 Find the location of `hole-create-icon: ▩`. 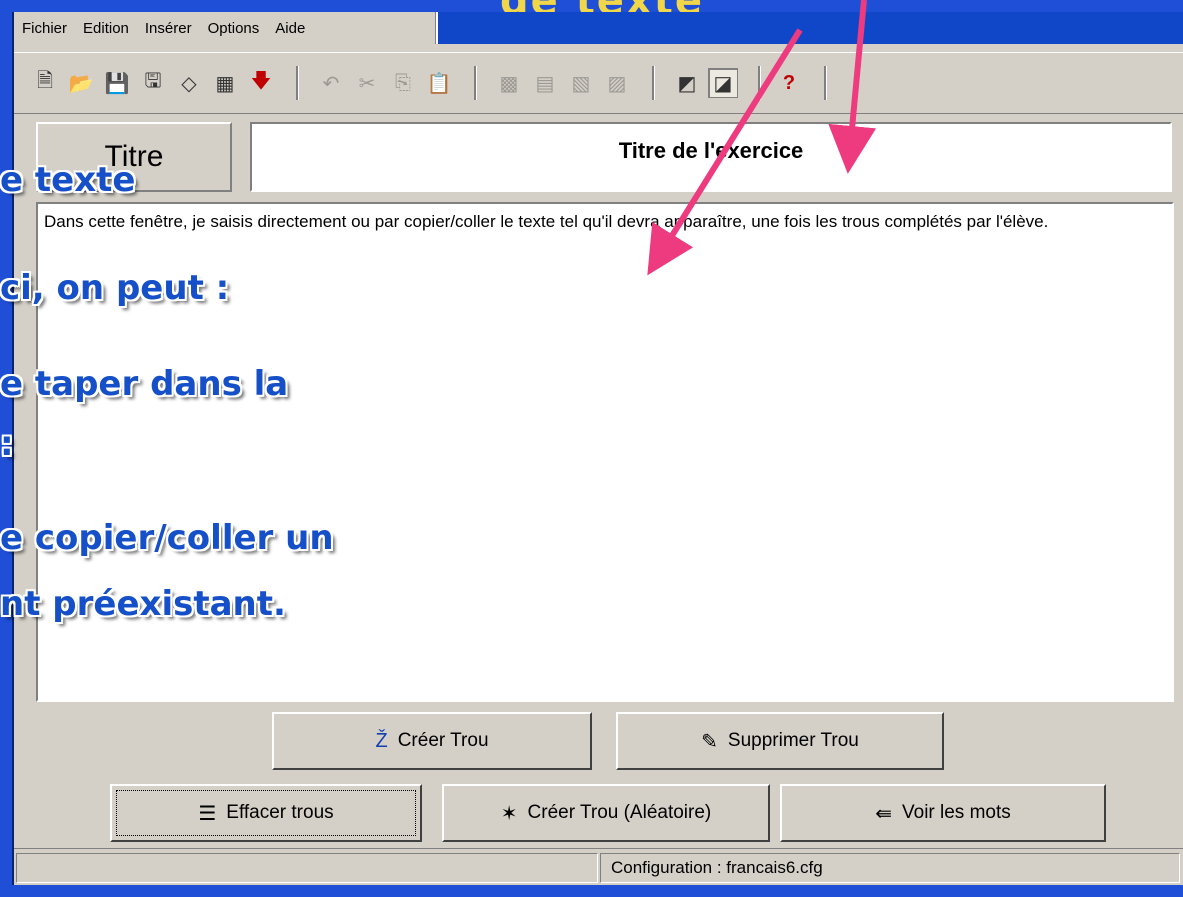

hole-create-icon: ▩ is located at coordinates (509, 83).